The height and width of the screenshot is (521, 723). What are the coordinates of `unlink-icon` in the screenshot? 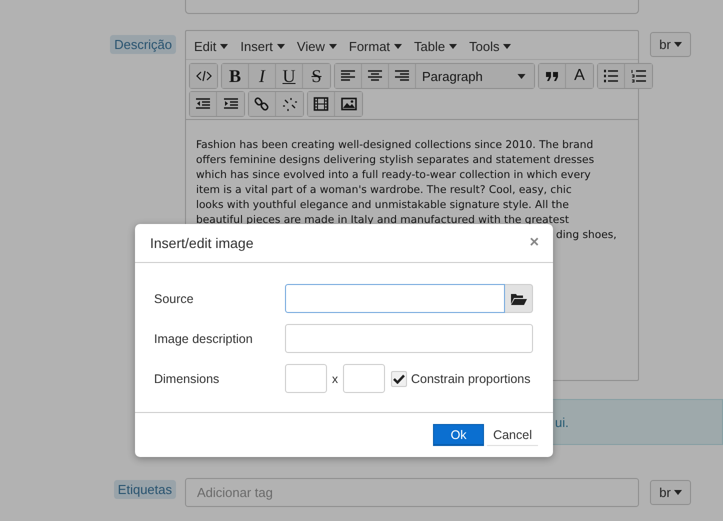 It's located at (290, 104).